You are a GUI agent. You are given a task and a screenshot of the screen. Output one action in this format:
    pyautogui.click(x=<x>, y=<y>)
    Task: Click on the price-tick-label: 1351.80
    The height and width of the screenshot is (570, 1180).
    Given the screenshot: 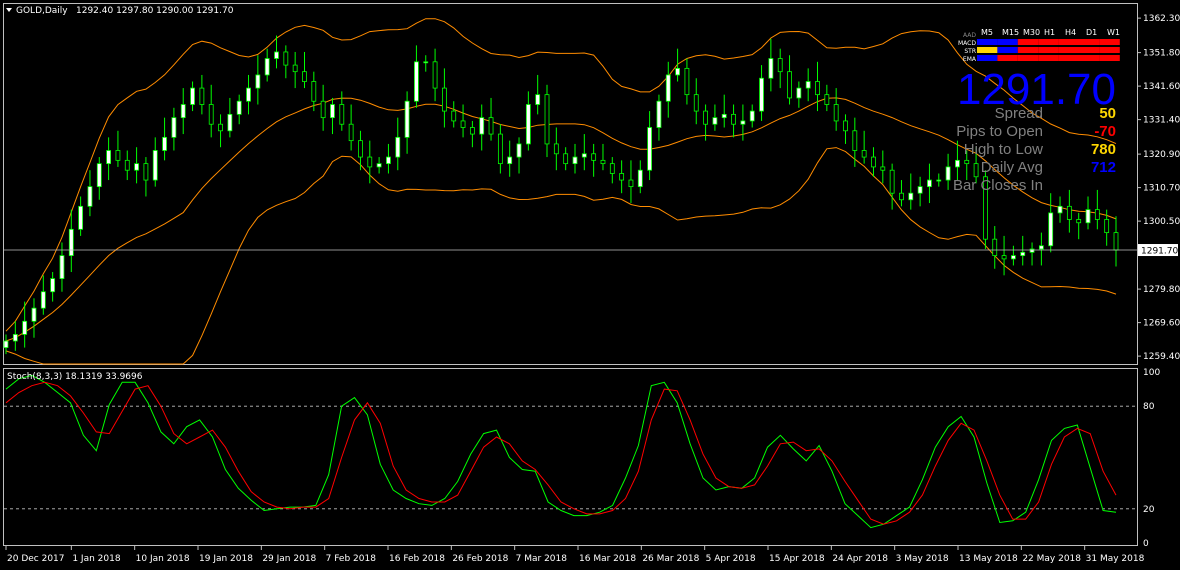 What is the action you would take?
    pyautogui.click(x=1161, y=54)
    